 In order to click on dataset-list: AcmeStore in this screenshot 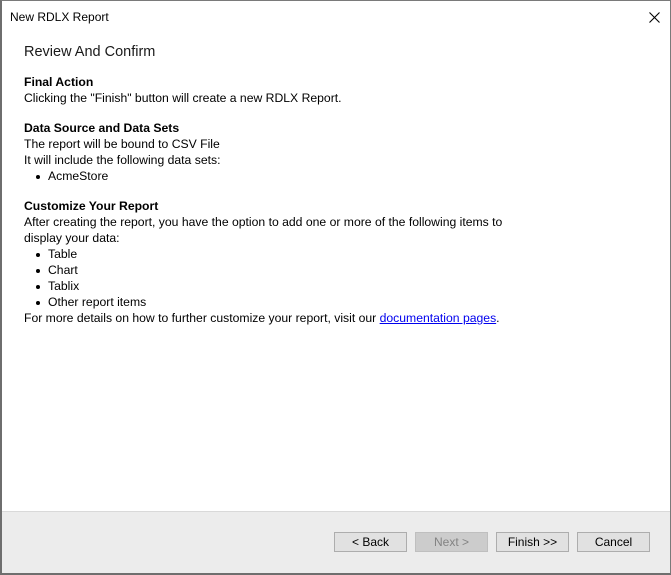, I will do `click(337, 176)`.